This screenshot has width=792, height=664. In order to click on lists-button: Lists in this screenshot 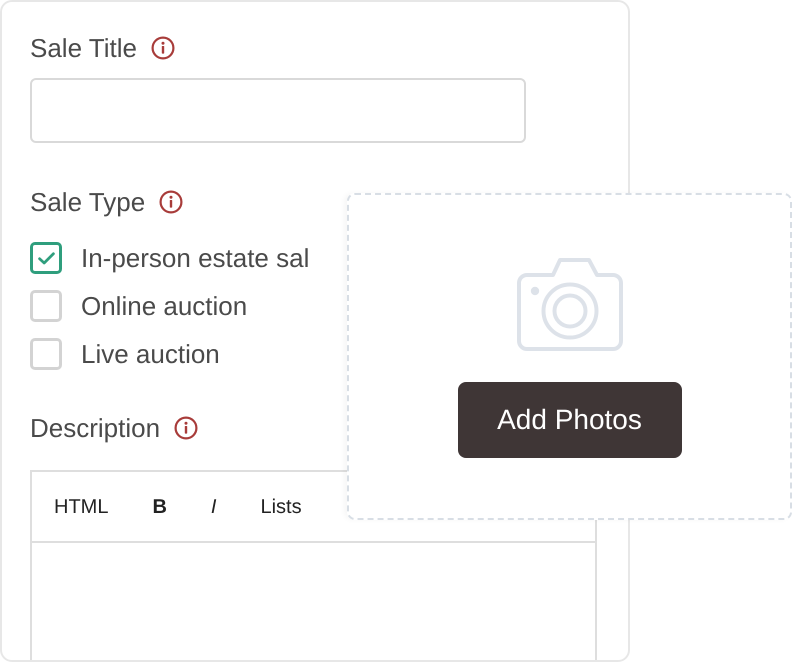, I will do `click(281, 506)`.